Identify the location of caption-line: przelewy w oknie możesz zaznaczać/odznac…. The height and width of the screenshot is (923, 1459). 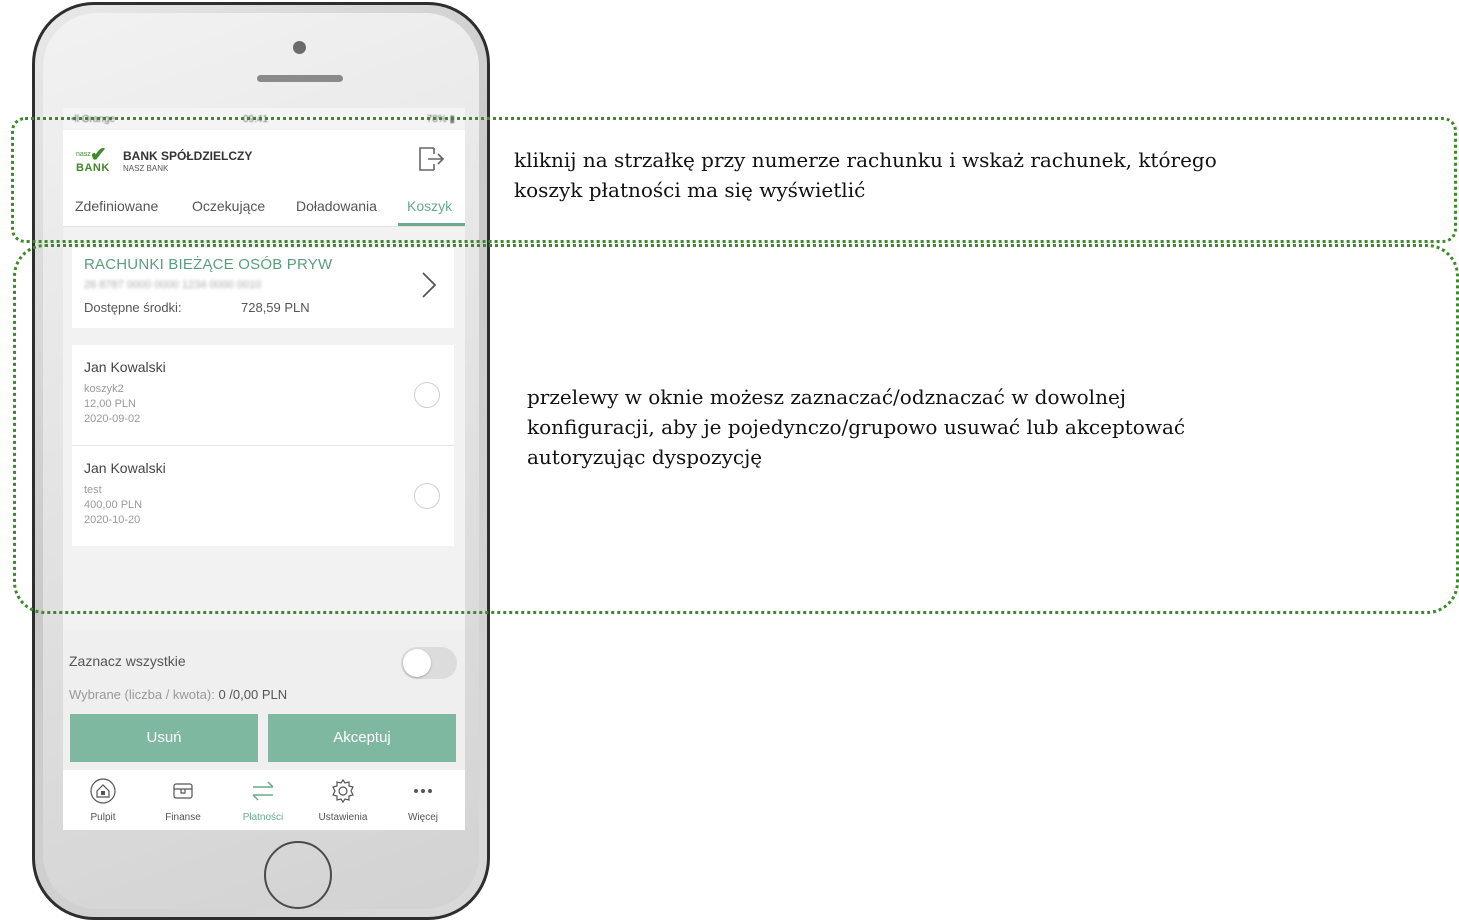
(826, 397).